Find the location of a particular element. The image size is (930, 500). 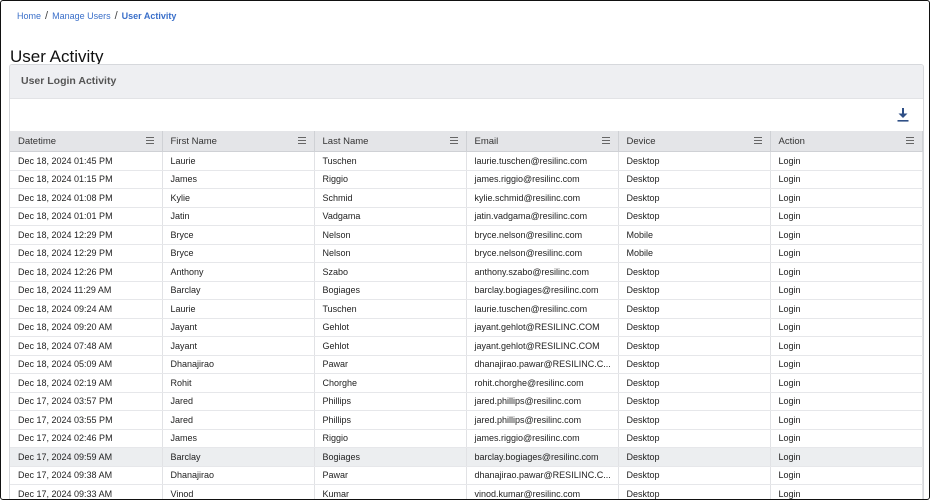

cell-datetime: Dec 18, 2024 01:08 PM is located at coordinates (86, 198).